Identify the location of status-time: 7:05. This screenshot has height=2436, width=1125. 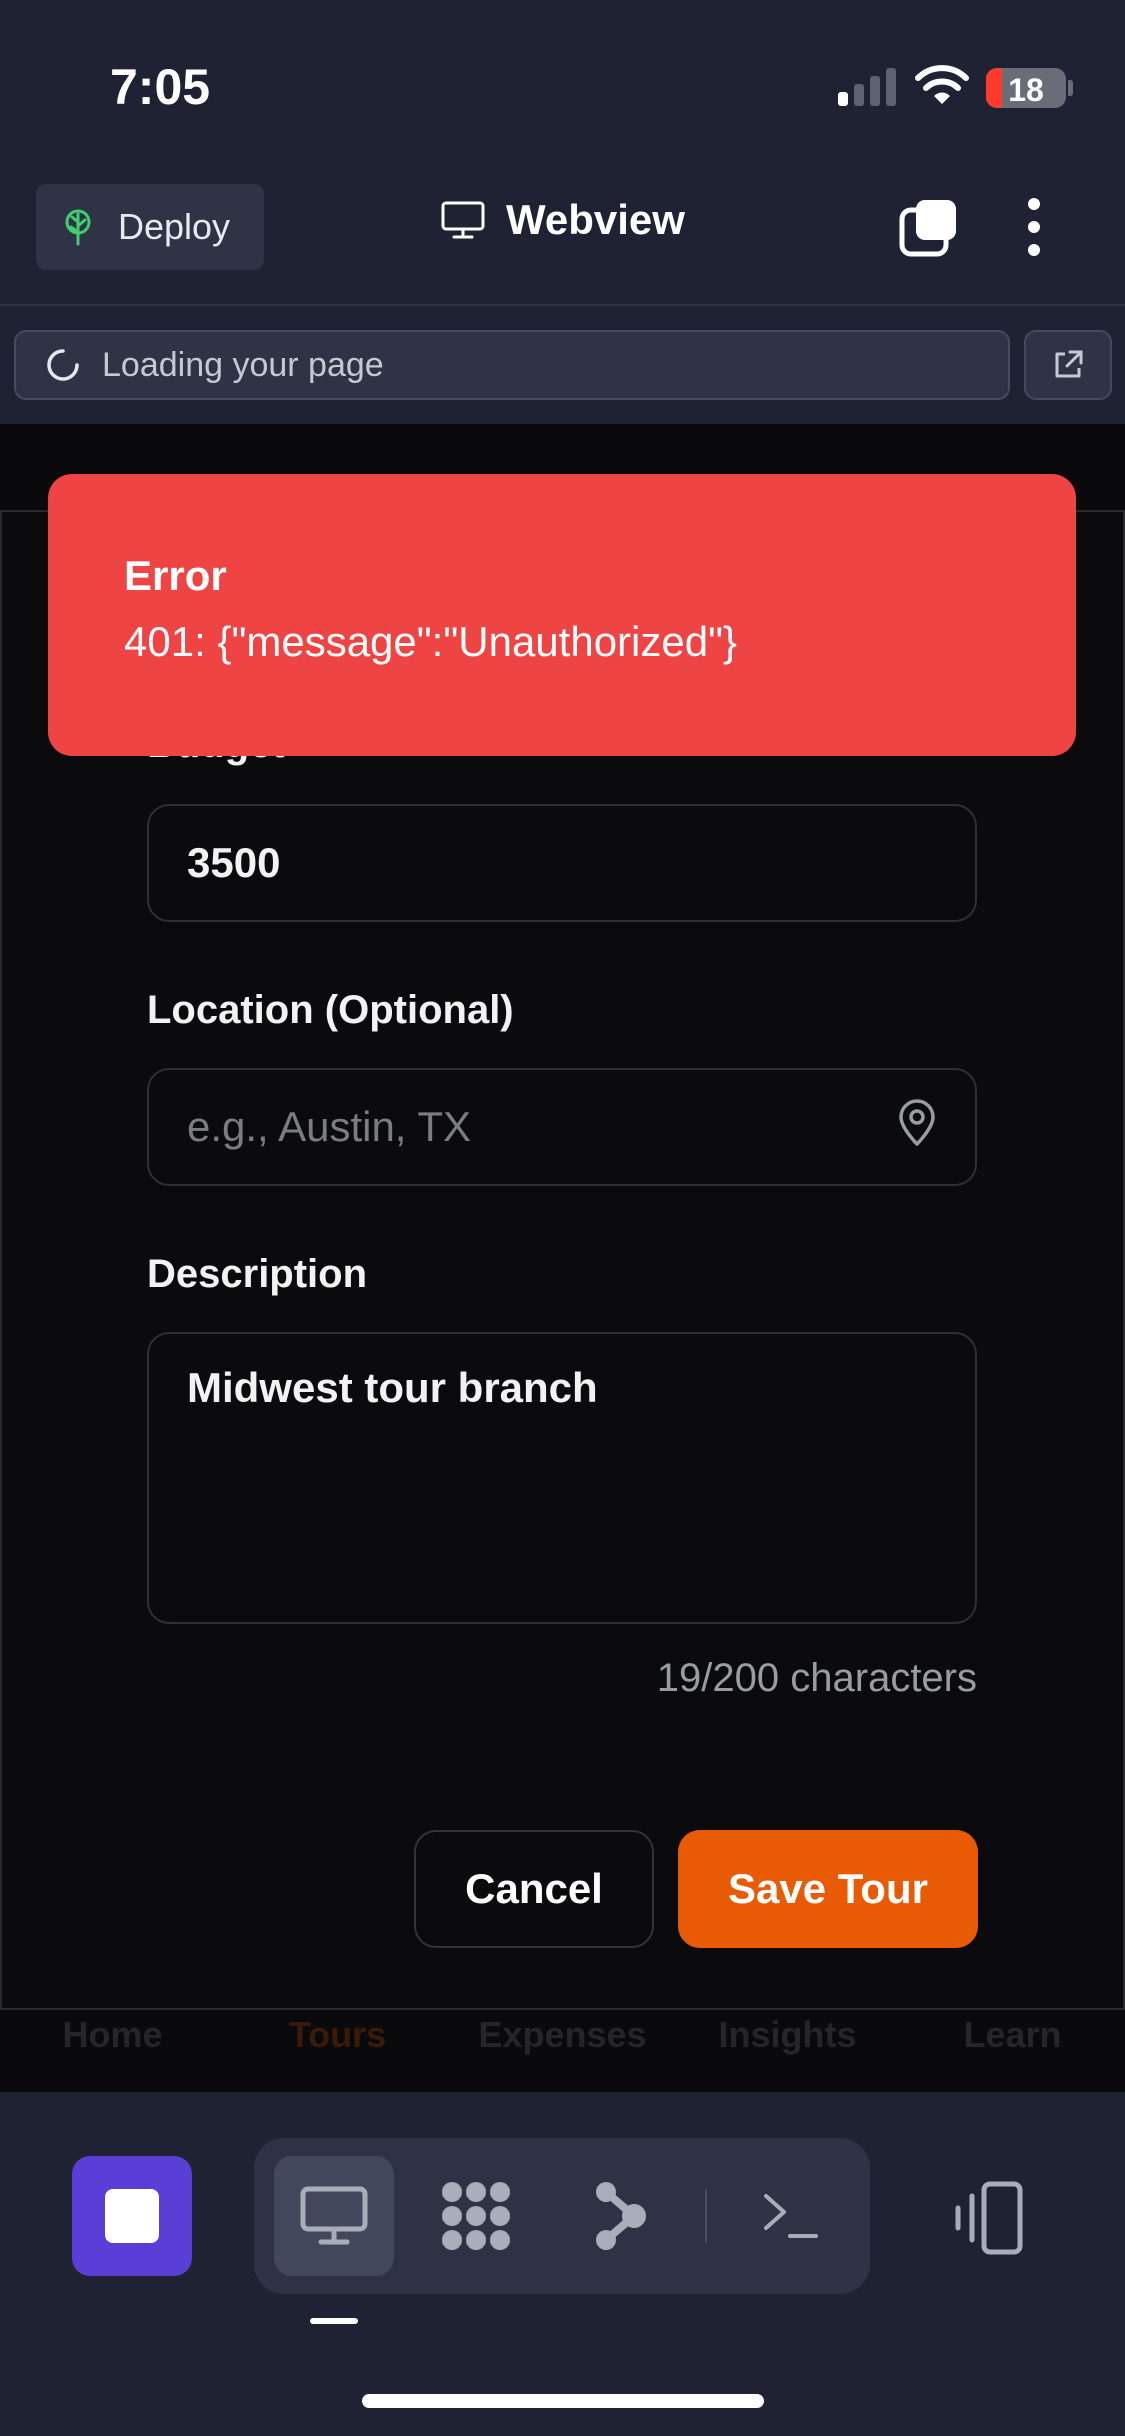
(160, 87).